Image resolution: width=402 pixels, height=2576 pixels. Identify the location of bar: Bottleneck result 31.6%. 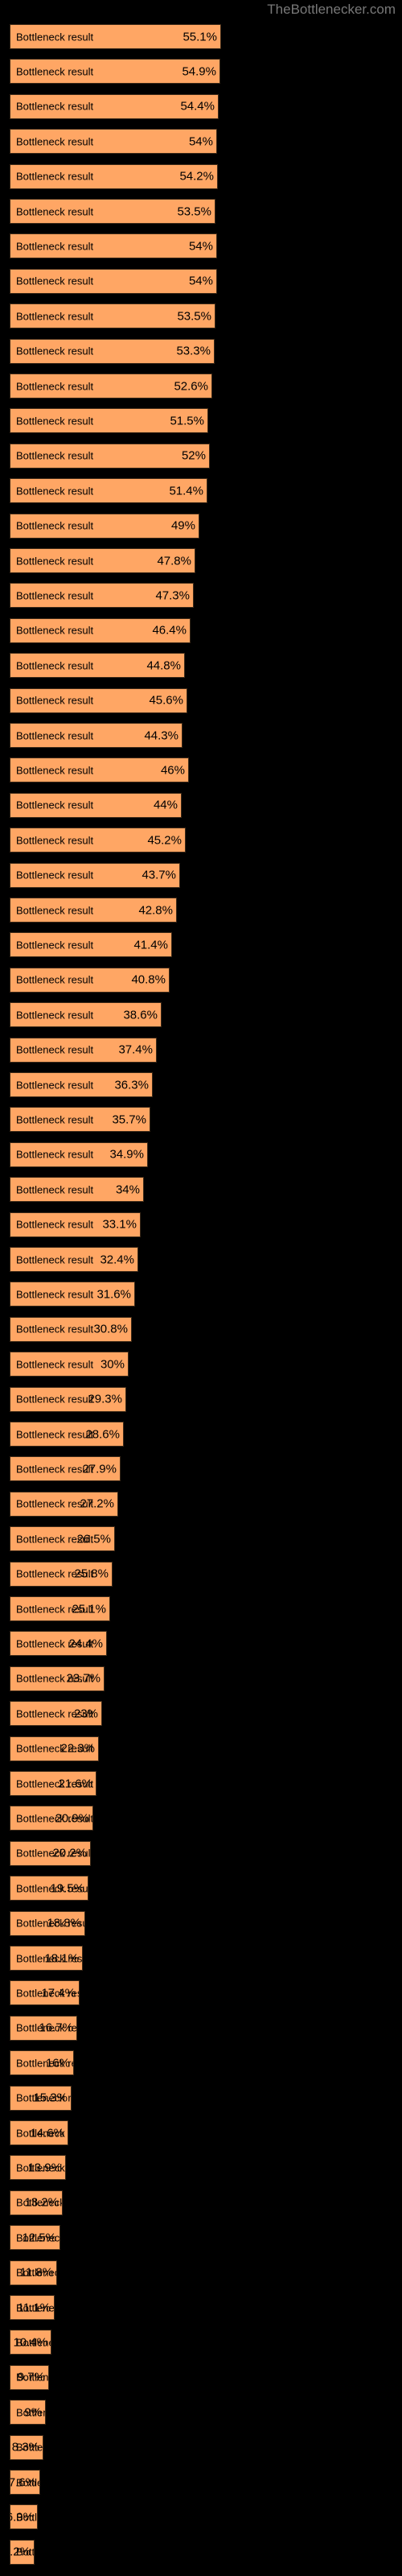
(72, 1294).